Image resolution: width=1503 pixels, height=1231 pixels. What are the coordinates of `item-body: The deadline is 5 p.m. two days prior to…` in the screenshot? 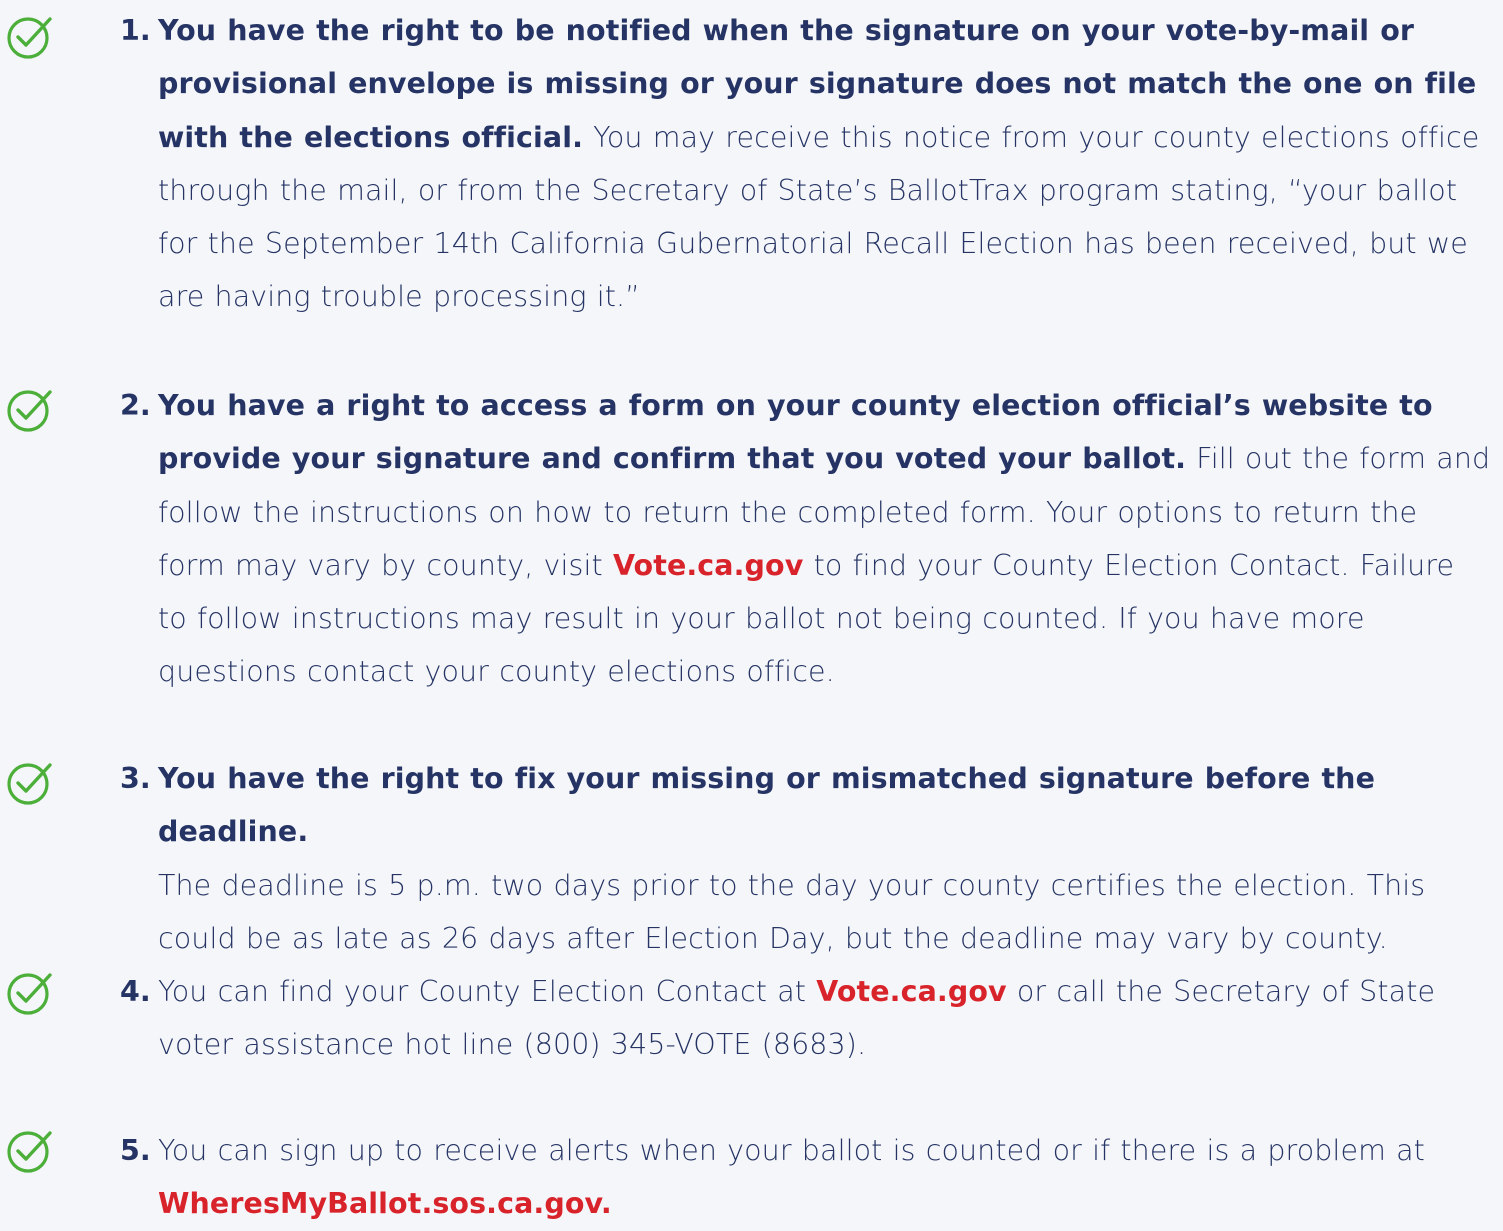 It's located at (792, 911).